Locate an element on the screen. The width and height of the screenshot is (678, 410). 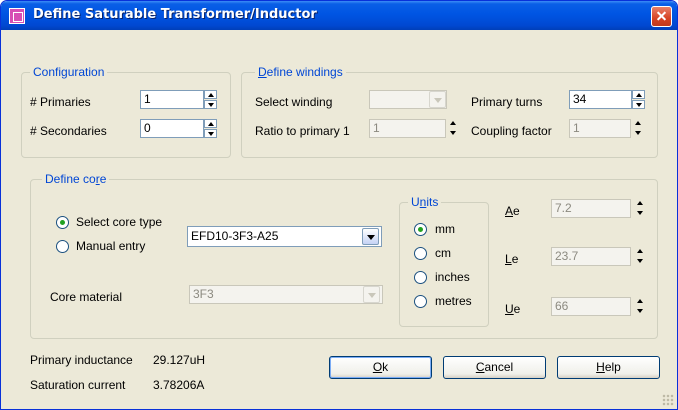
saturation-current-value: 3.78206A is located at coordinates (179, 385).